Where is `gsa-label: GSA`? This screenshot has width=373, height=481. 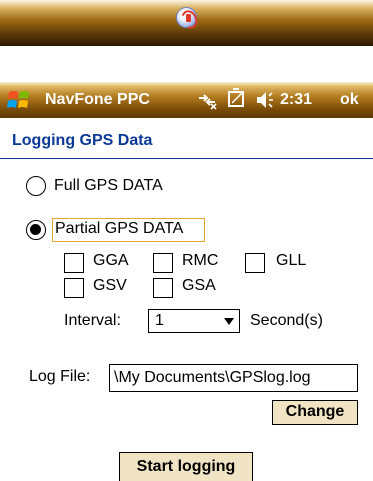 gsa-label: GSA is located at coordinates (199, 285).